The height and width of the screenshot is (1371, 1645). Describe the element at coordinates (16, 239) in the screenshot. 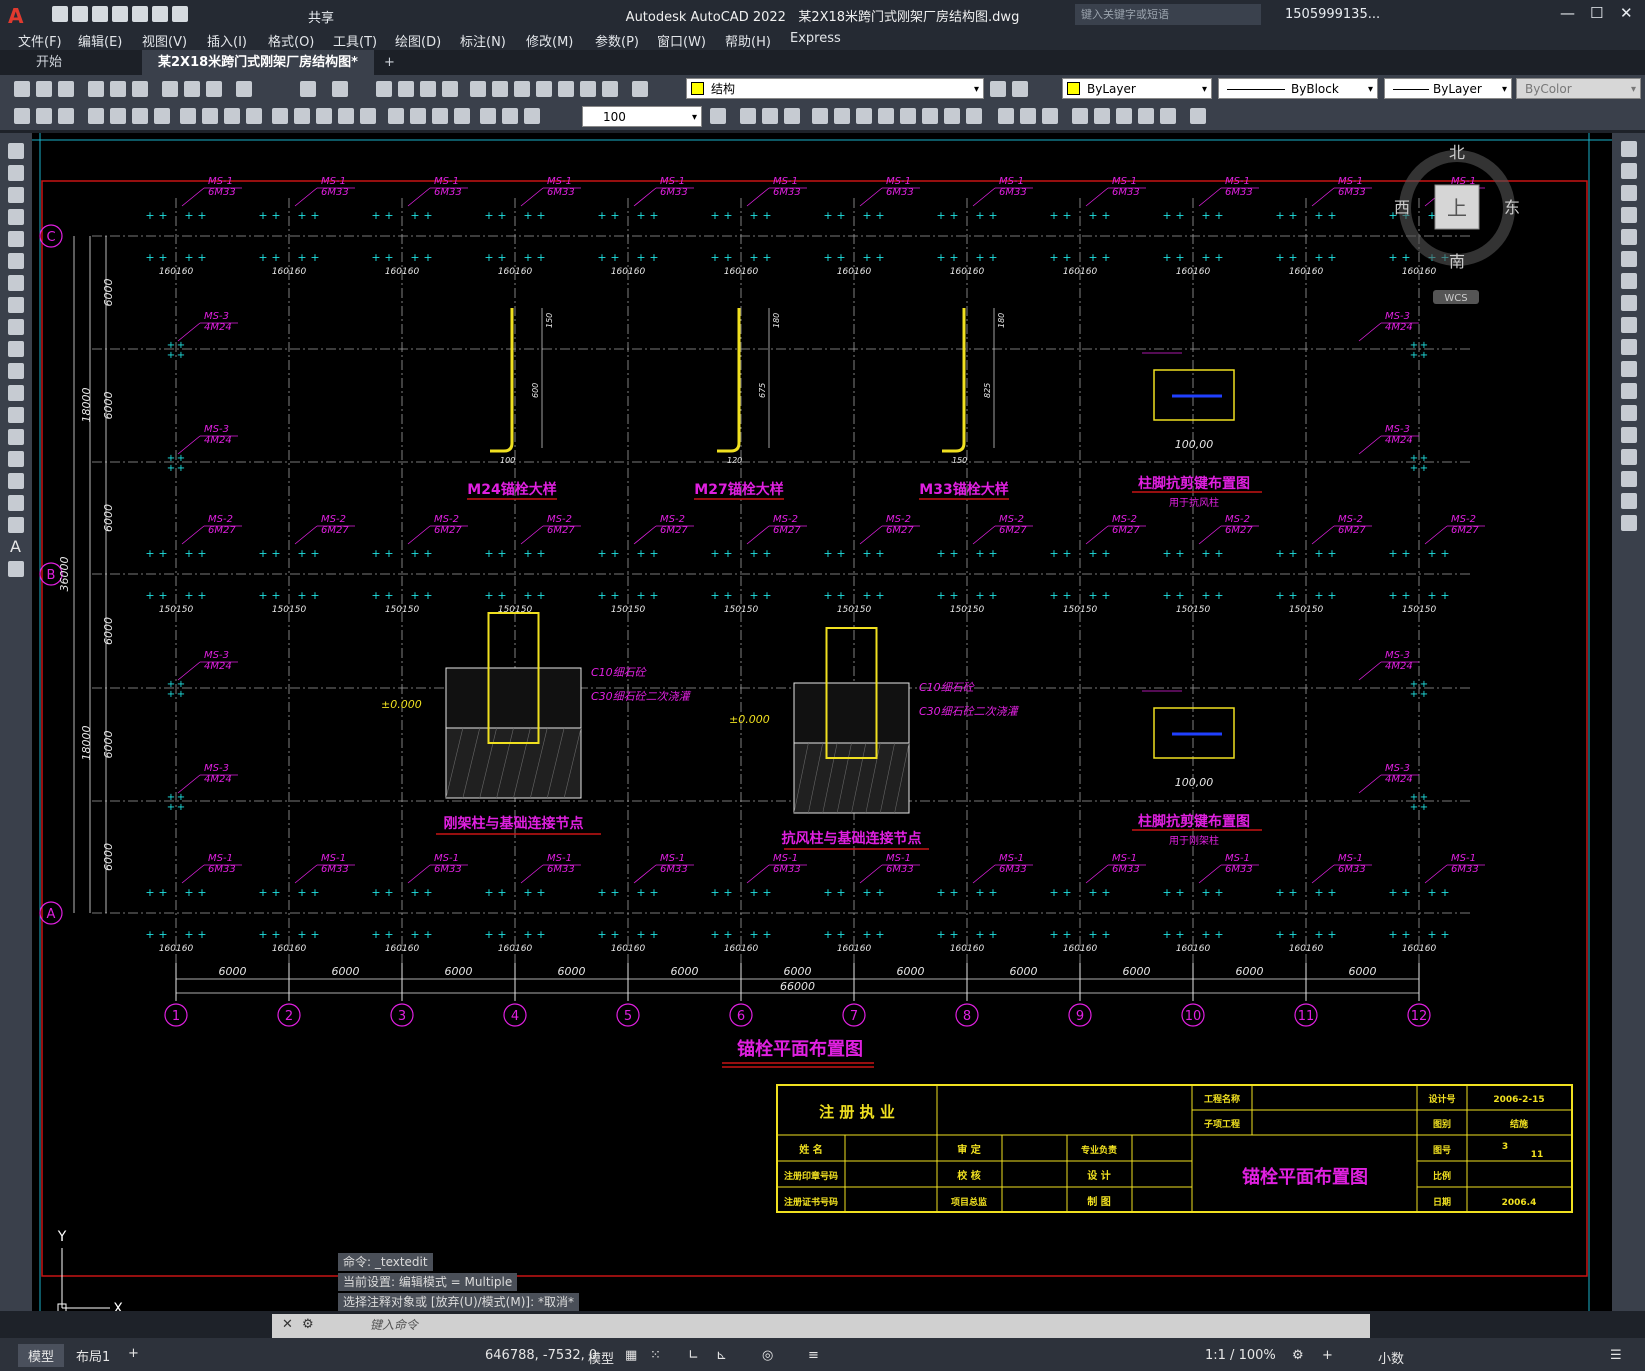

I see `rectangle-icon` at that location.